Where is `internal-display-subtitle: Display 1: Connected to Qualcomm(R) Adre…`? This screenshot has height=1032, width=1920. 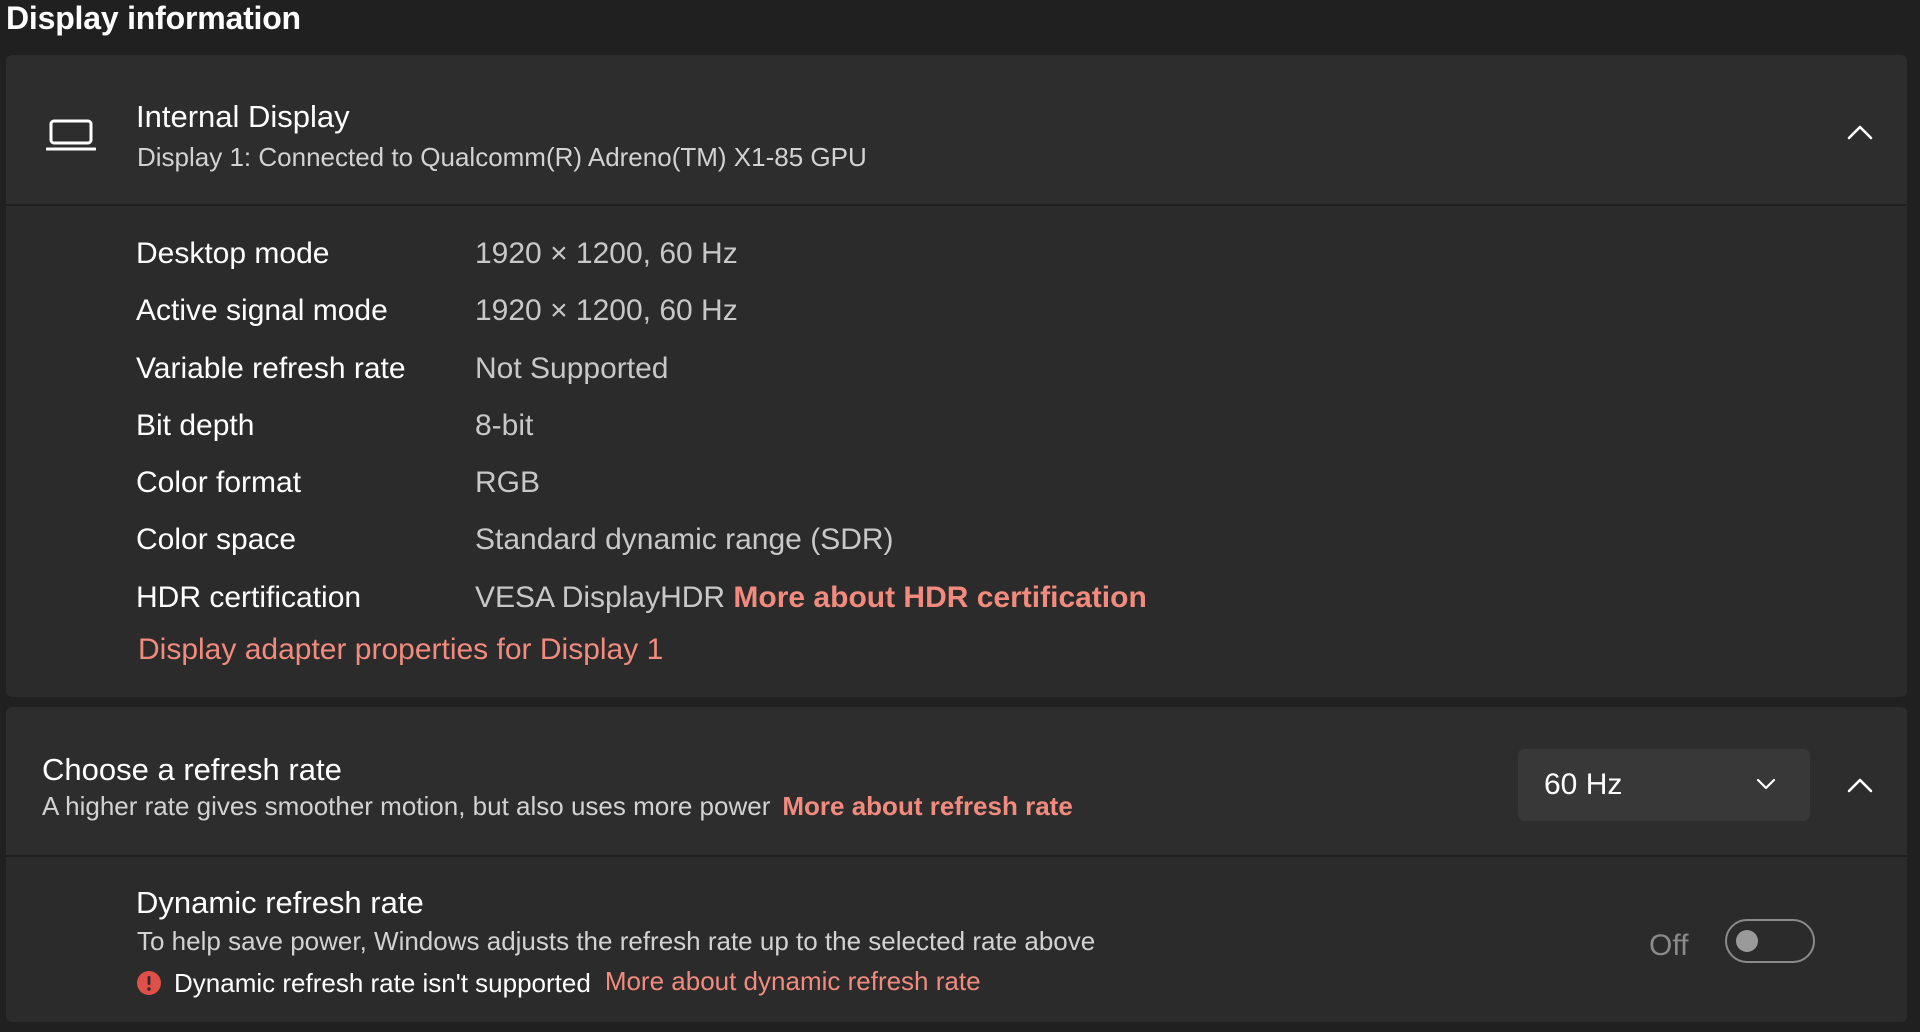
internal-display-subtitle: Display 1: Connected to Qualcomm(R) Adre… is located at coordinates (502, 157).